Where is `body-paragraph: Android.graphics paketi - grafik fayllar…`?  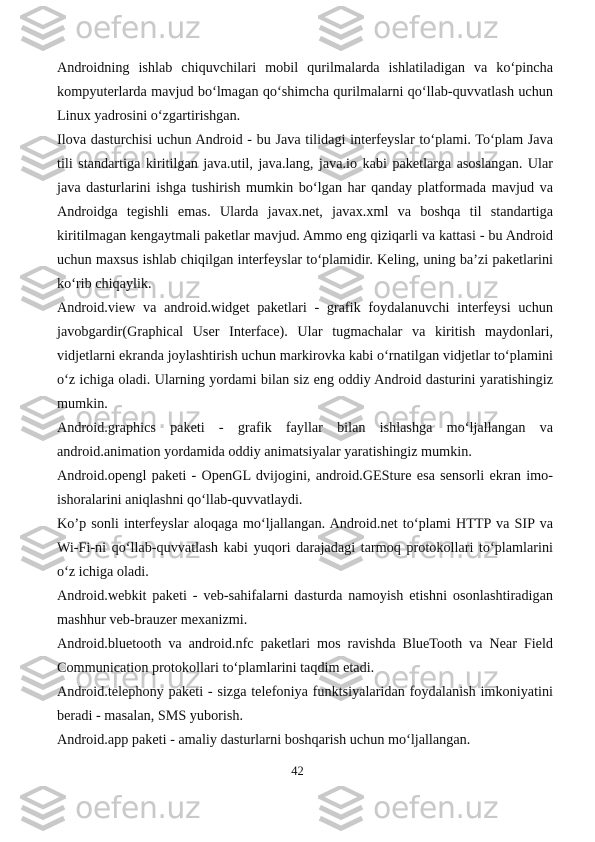
body-paragraph: Android.graphics paketi - grafik fayllar… is located at coordinates (305, 440).